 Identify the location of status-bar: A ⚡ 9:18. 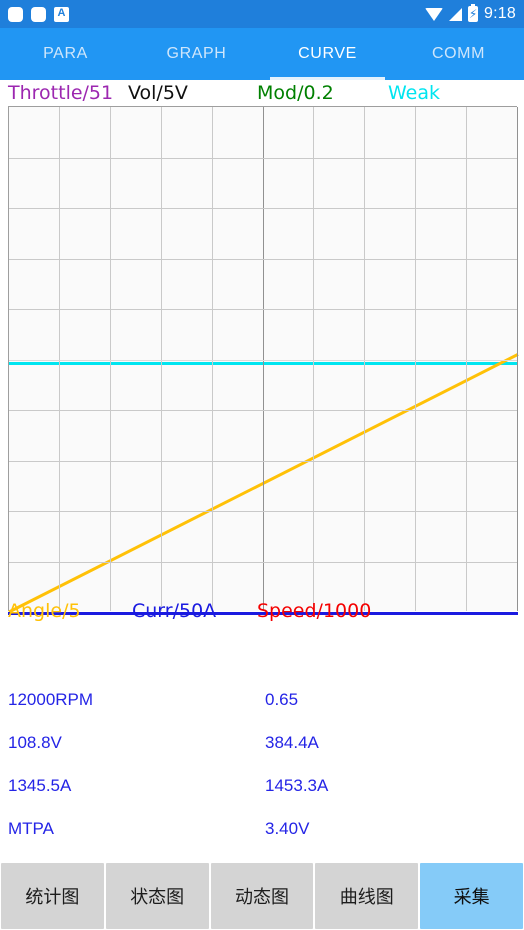
(262, 14).